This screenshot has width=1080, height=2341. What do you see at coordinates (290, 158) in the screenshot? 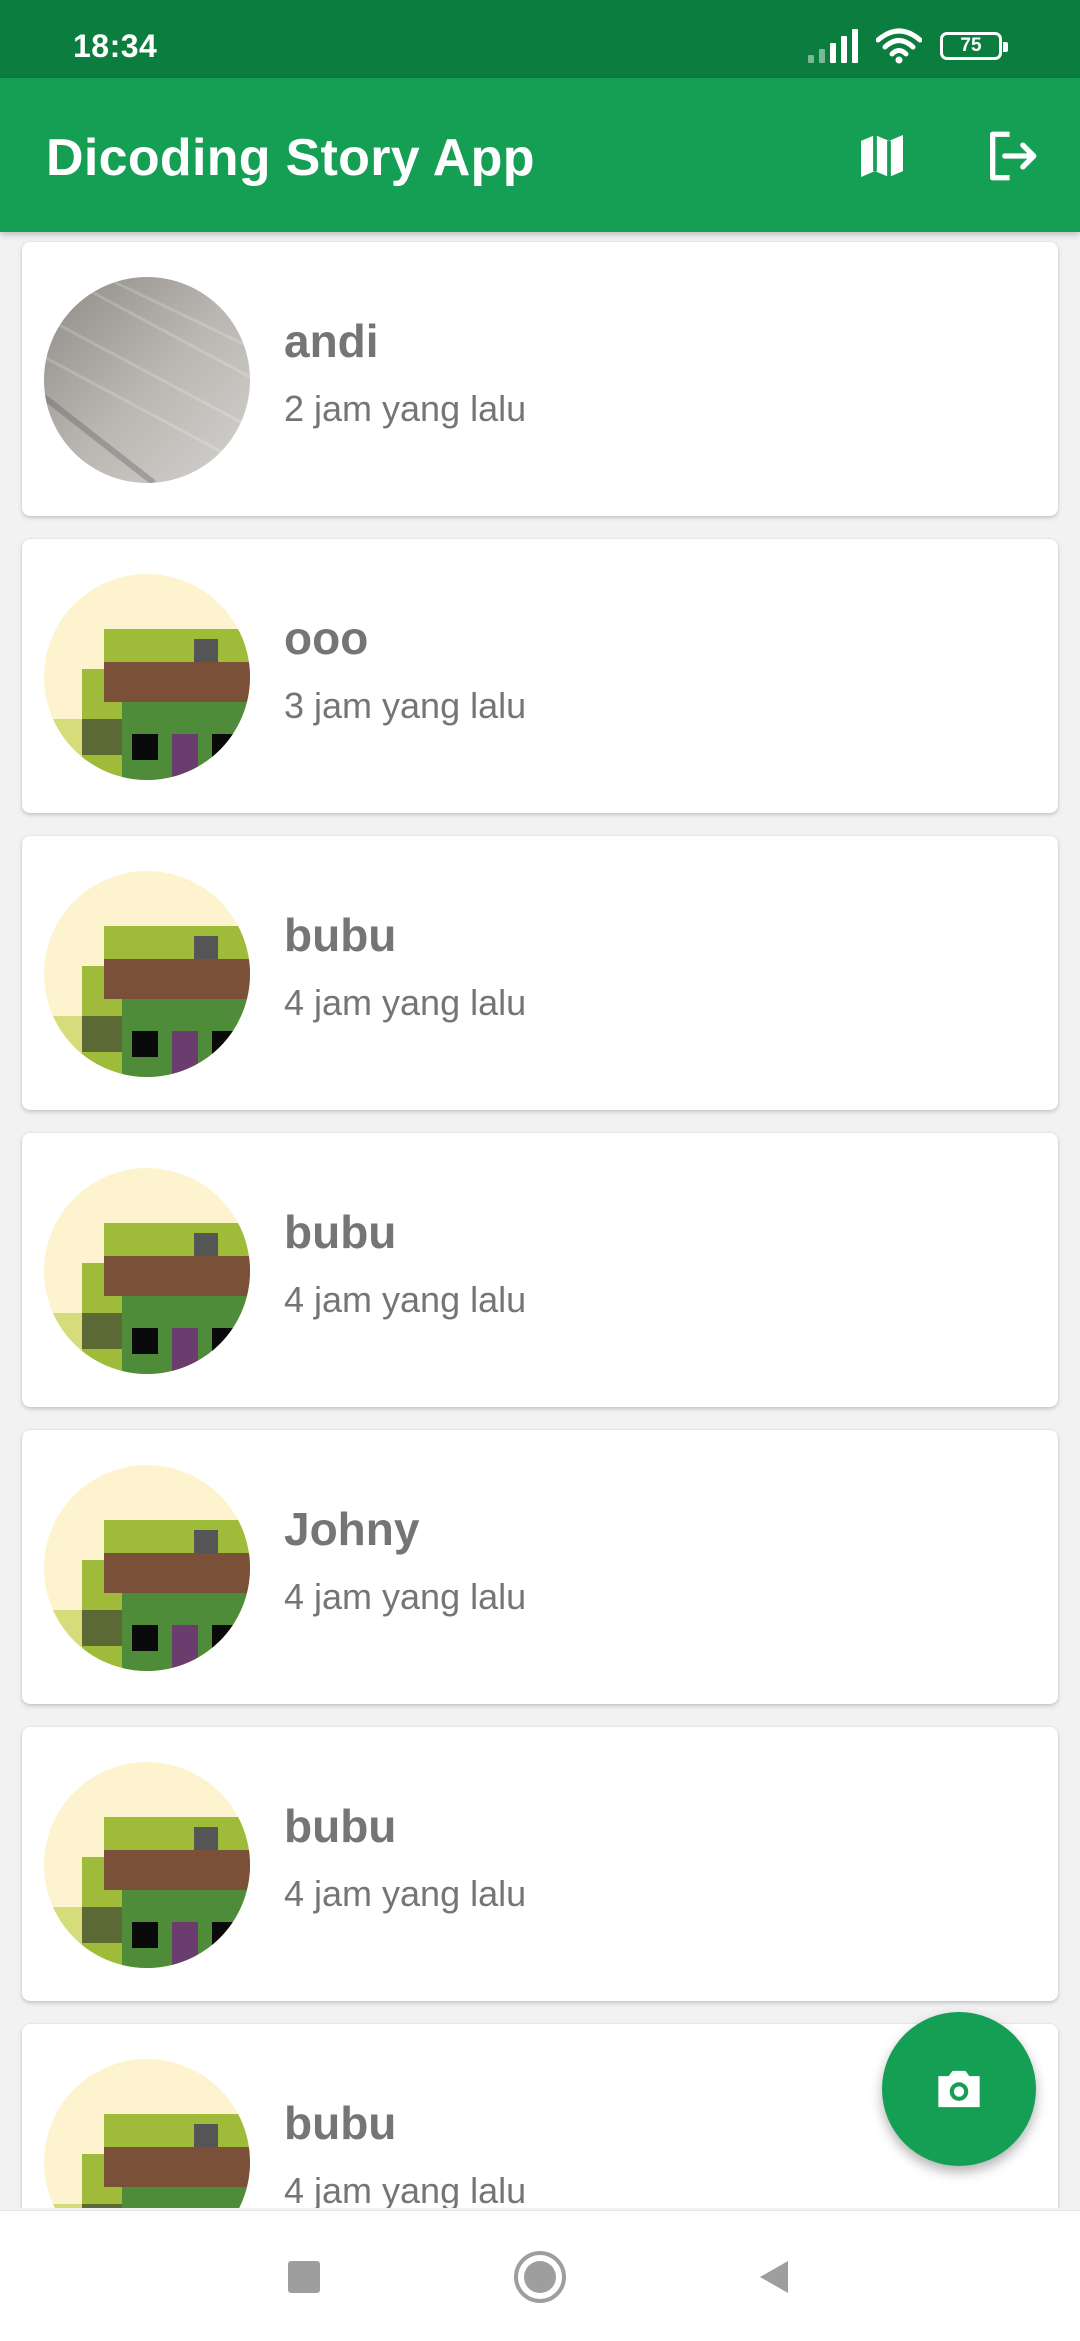
I see `app-title: Dicoding Story App` at bounding box center [290, 158].